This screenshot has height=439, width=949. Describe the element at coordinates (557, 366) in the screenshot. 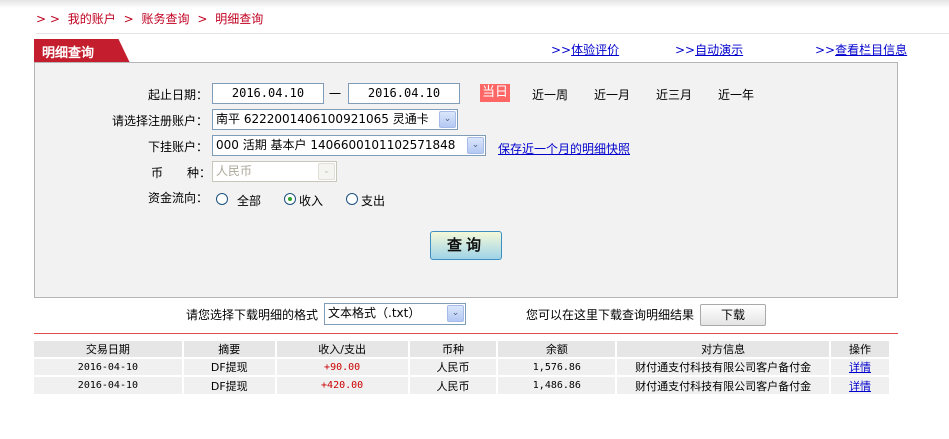

I see `cell-balance: 1,576.86` at that location.